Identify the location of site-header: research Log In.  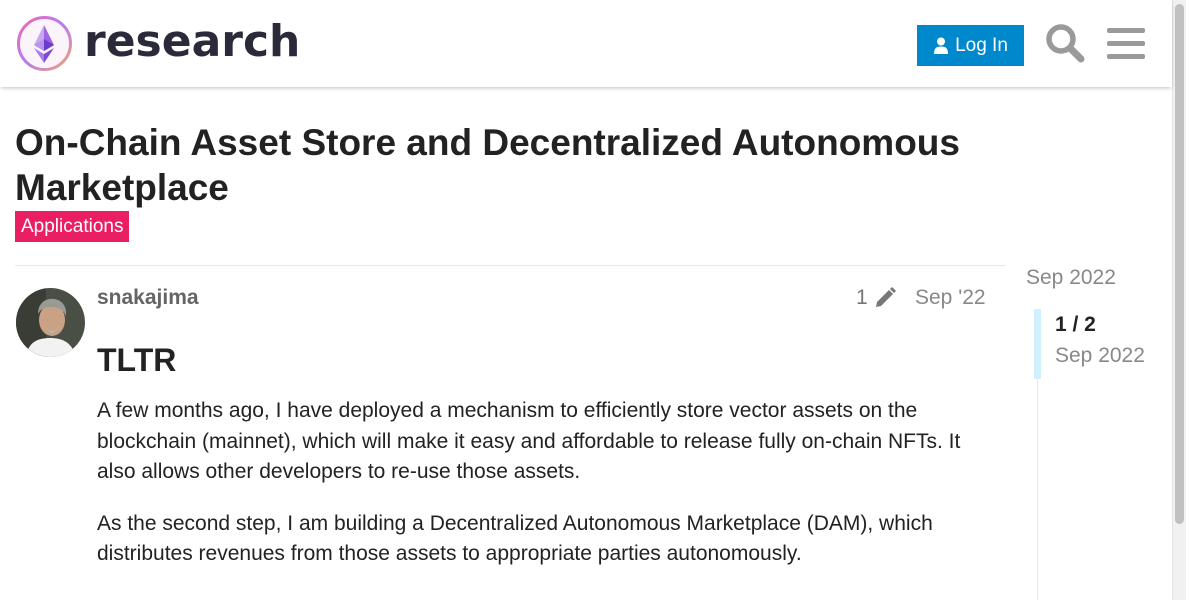
(586, 43).